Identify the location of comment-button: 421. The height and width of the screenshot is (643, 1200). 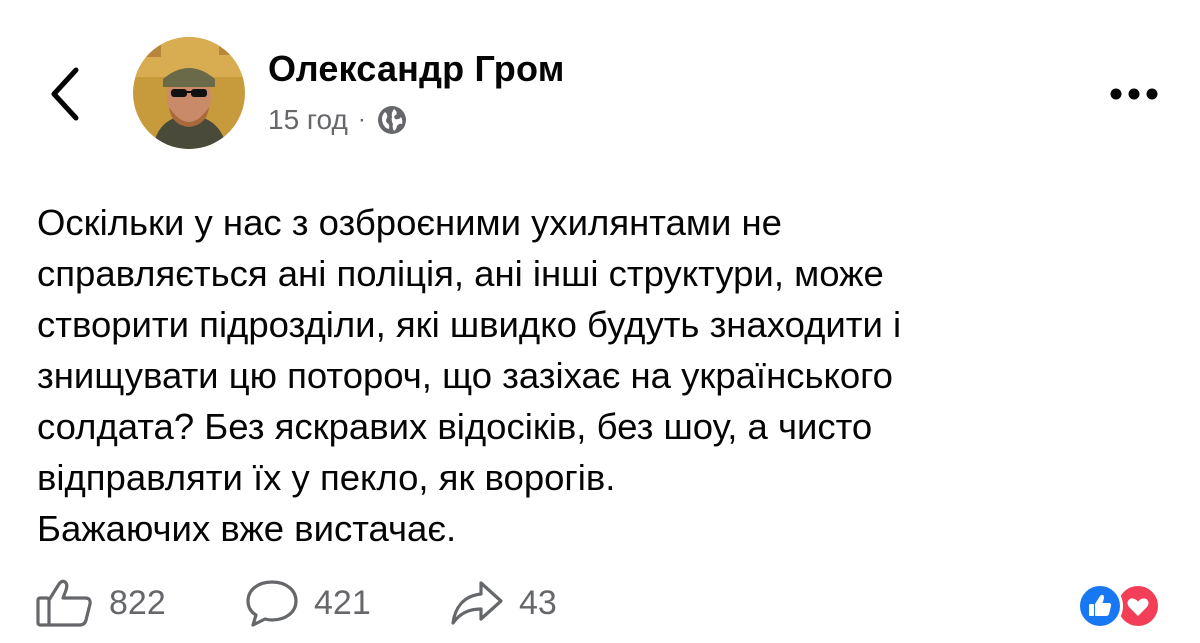
(307, 603).